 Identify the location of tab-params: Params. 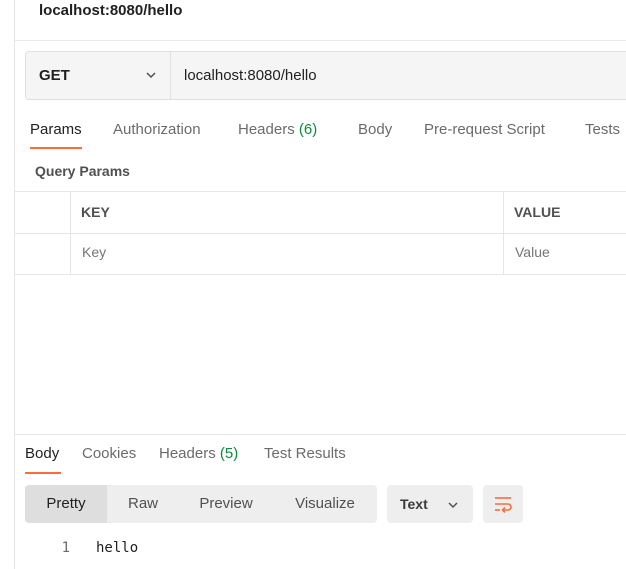
(56, 129).